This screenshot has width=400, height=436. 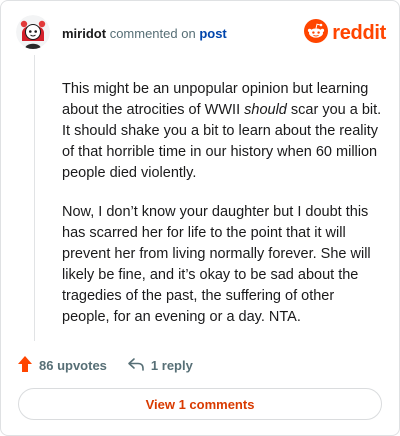 What do you see at coordinates (212, 33) in the screenshot?
I see `post-link: post` at bounding box center [212, 33].